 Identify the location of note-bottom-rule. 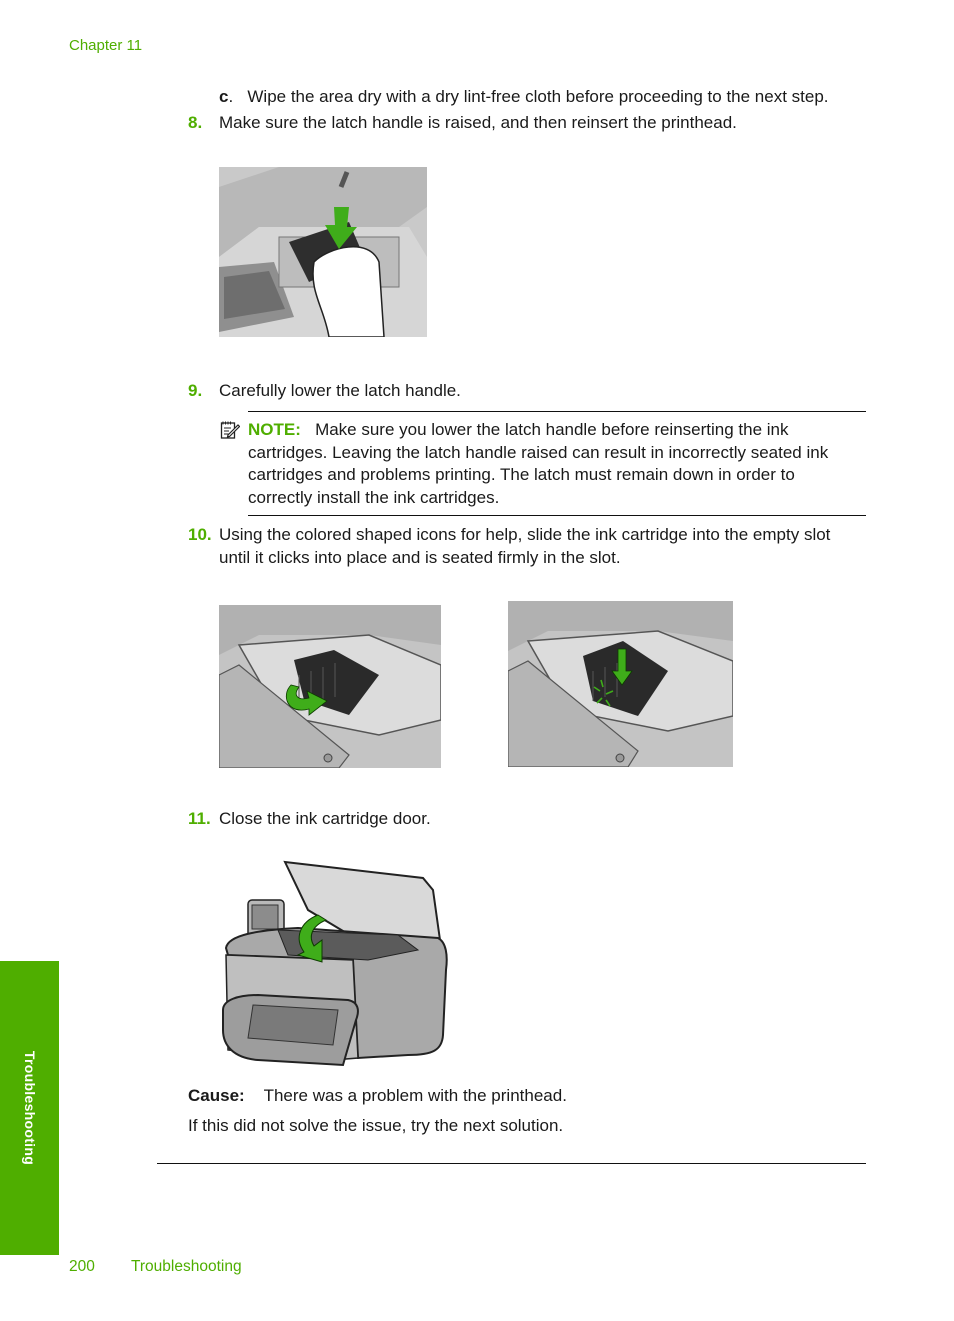
(557, 515).